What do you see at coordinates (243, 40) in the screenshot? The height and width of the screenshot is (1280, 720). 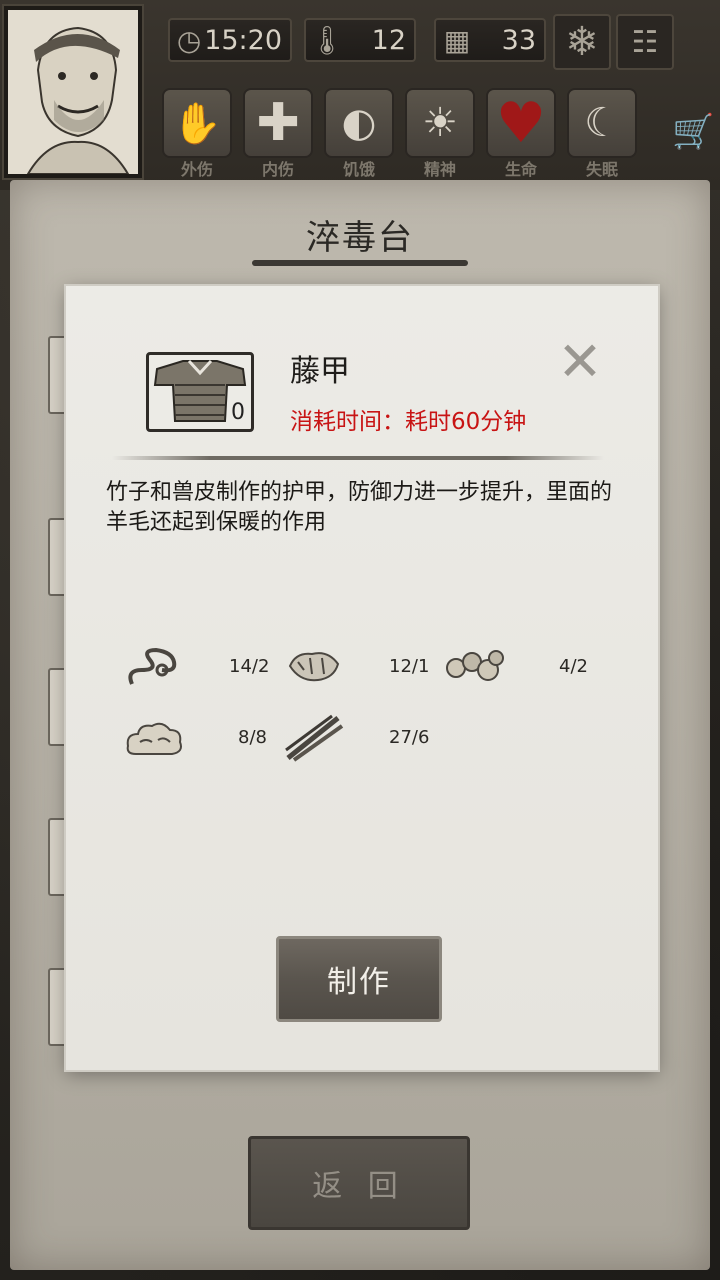 I see `time-value: 15:20` at bounding box center [243, 40].